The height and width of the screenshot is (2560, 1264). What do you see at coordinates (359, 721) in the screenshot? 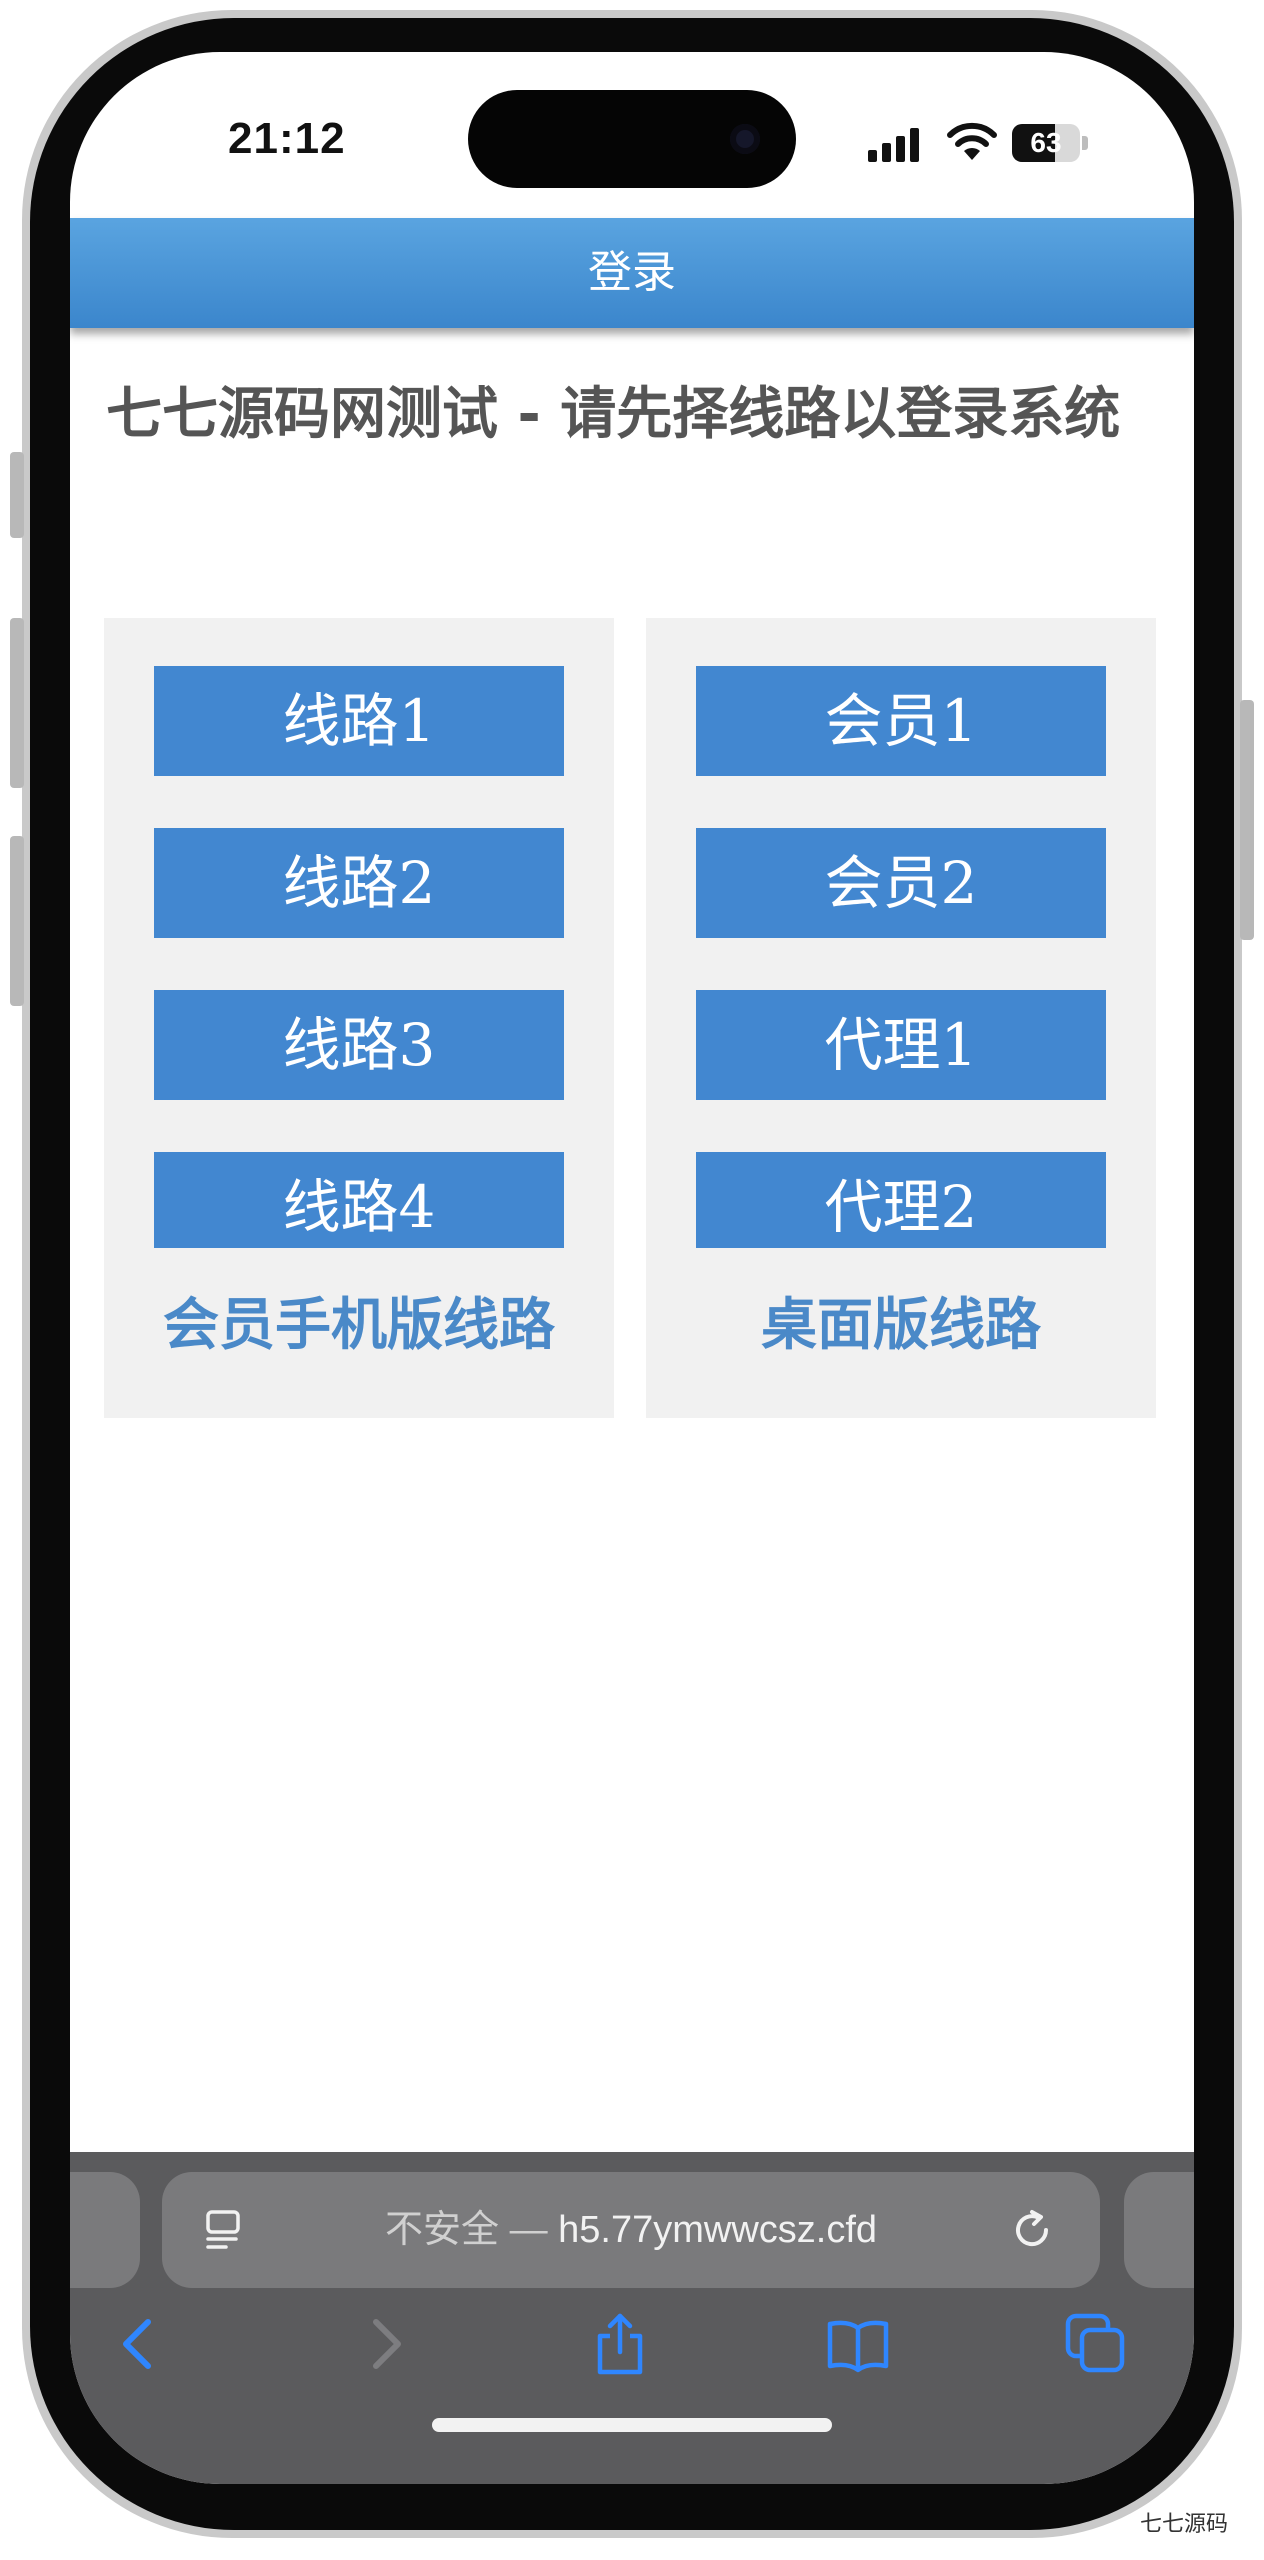
I see `line-1-button: 线路1` at bounding box center [359, 721].